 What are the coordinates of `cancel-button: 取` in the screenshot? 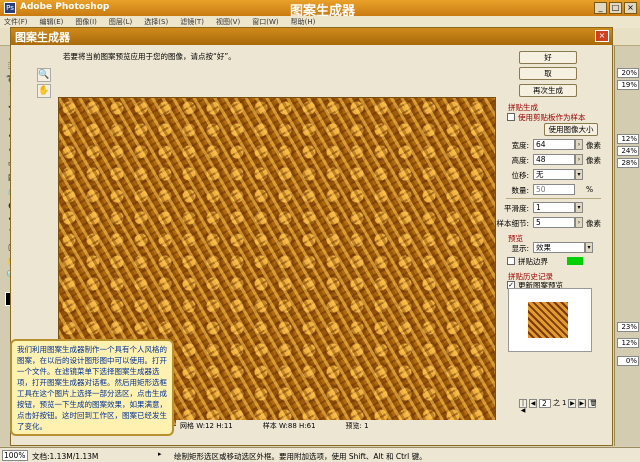 It's located at (548, 73).